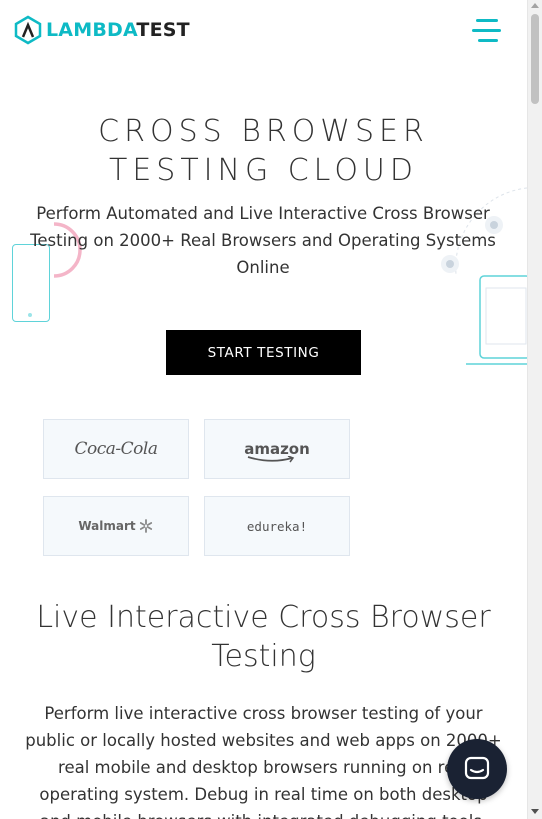 The image size is (542, 819). Describe the element at coordinates (535, 811) in the screenshot. I see `scroll-down-arrow-icon` at that location.